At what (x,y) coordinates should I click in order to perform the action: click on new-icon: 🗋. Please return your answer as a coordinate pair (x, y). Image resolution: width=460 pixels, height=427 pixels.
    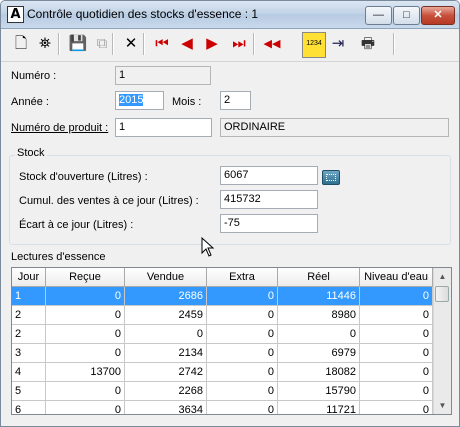
    Looking at the image, I should click on (21, 44).